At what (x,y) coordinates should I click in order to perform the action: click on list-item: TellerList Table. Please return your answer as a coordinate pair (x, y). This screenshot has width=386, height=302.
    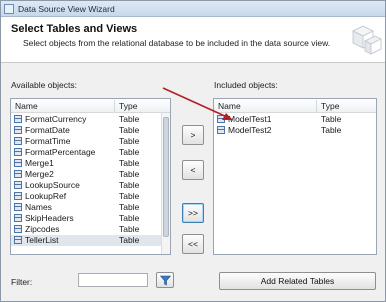
    Looking at the image, I should click on (90, 240).